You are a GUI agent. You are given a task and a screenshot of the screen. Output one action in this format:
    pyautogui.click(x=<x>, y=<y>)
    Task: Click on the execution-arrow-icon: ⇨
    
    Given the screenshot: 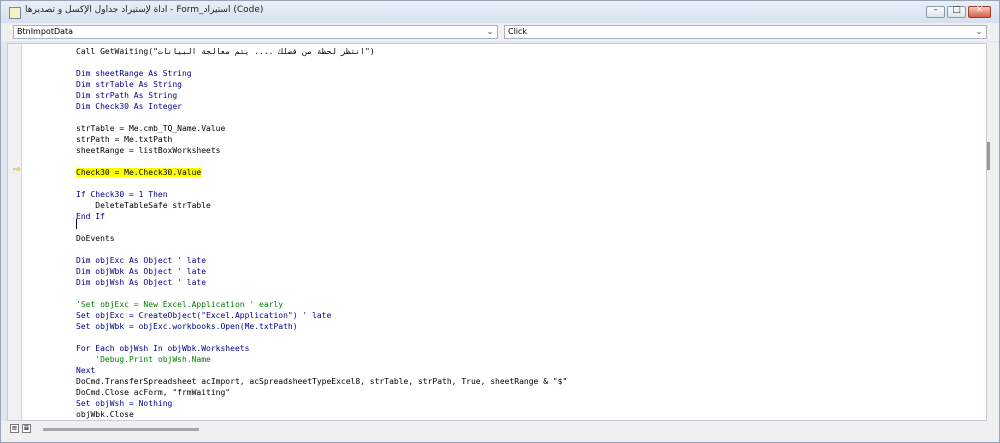 What is the action you would take?
    pyautogui.click(x=17, y=170)
    